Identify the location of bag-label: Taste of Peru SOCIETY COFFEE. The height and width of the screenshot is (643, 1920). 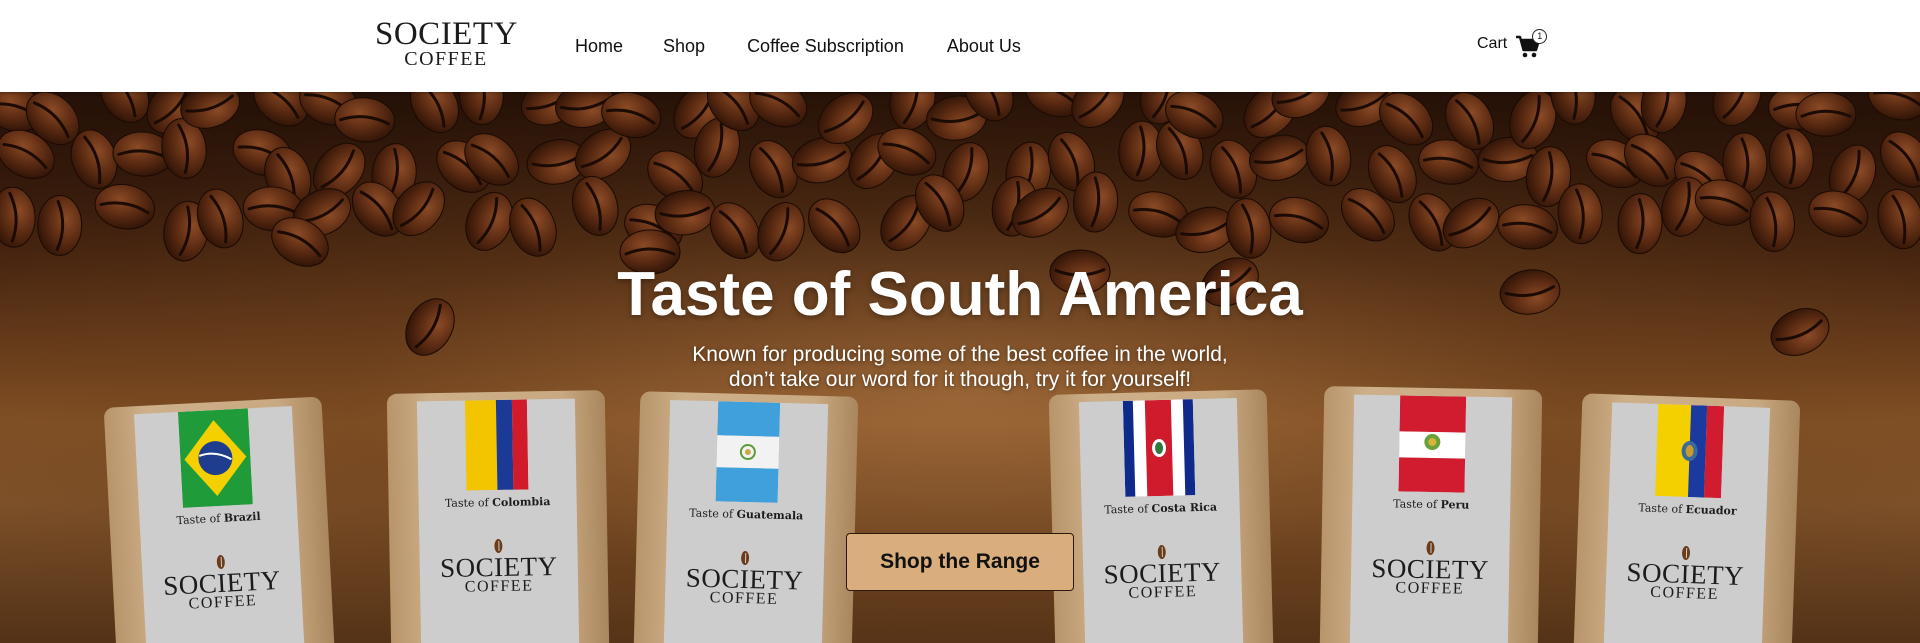
(1431, 518).